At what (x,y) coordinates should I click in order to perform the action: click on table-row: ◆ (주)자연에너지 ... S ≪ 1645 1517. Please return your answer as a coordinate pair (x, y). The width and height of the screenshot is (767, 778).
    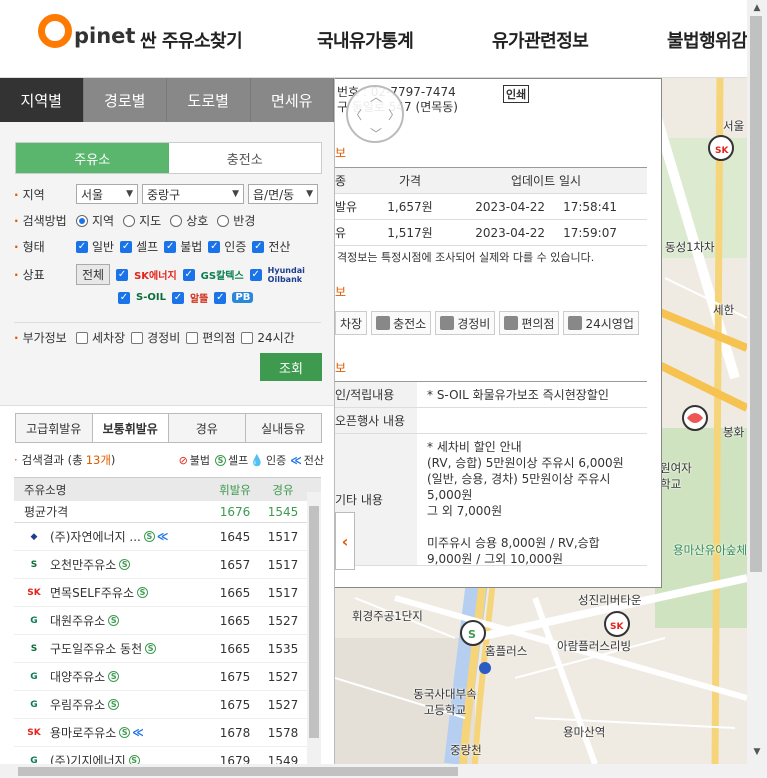
    Looking at the image, I should click on (167, 537).